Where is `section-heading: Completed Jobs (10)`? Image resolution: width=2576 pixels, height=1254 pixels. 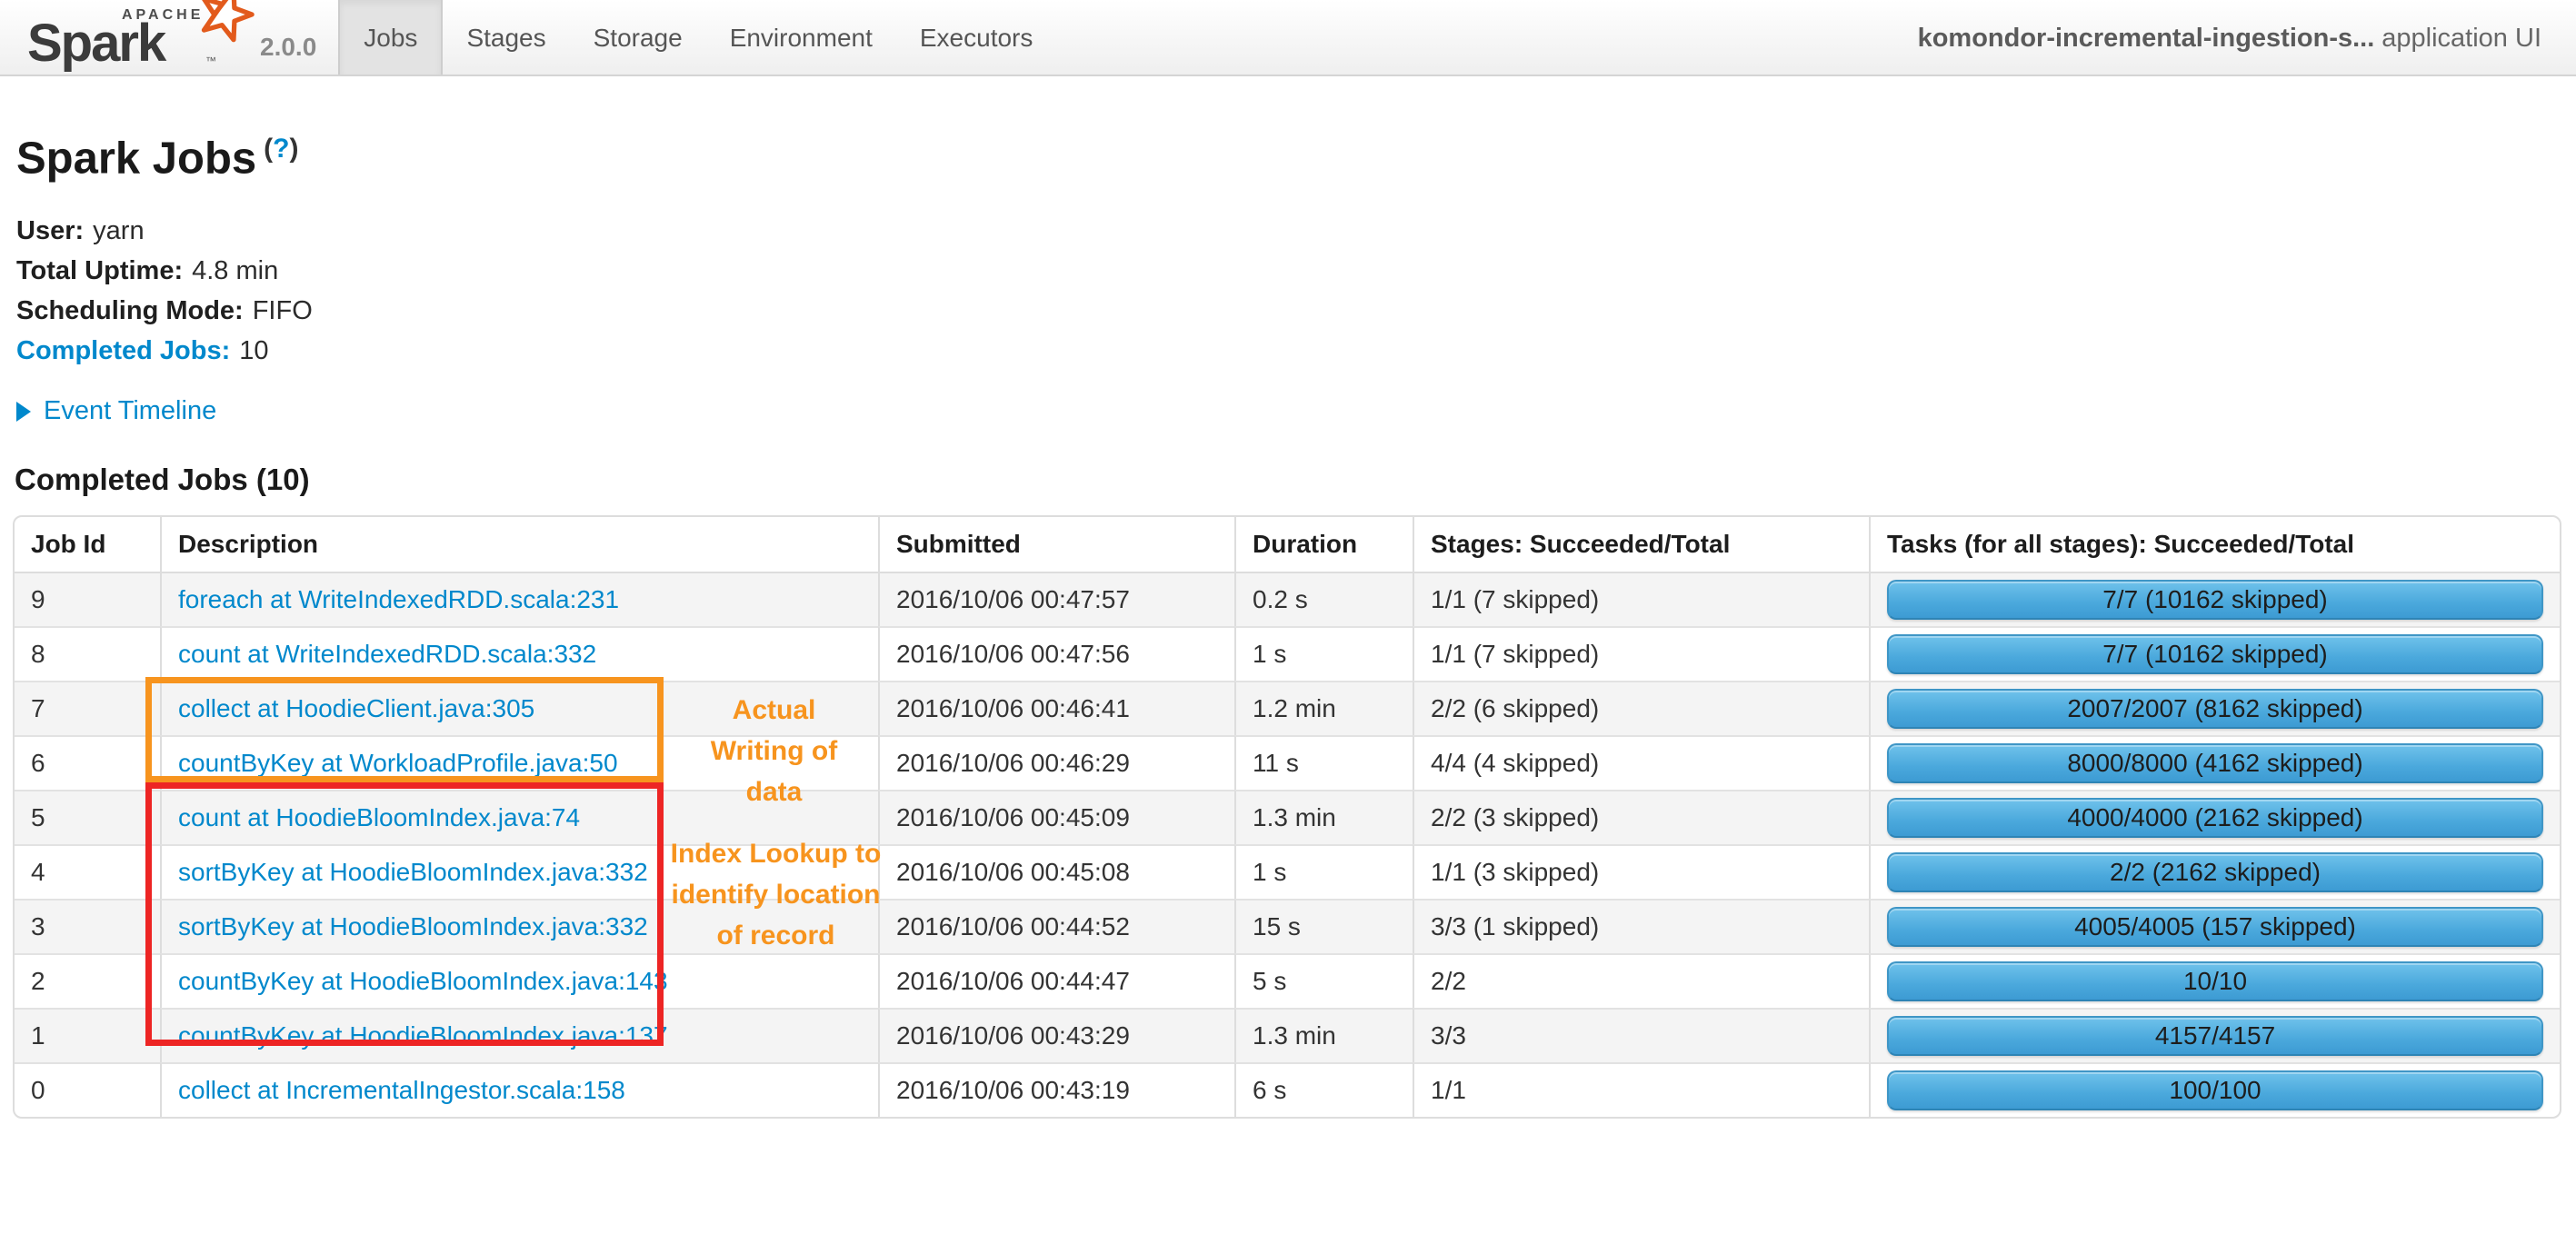
section-heading: Completed Jobs (10) is located at coordinates (162, 480).